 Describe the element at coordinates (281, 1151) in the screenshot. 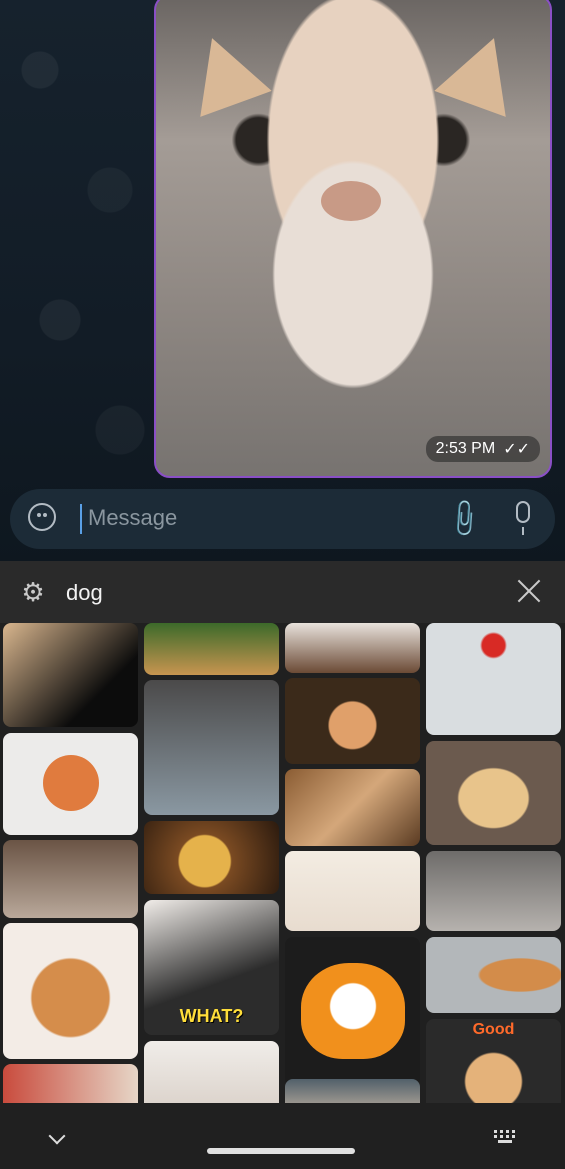

I see `home-gesture-handle` at that location.